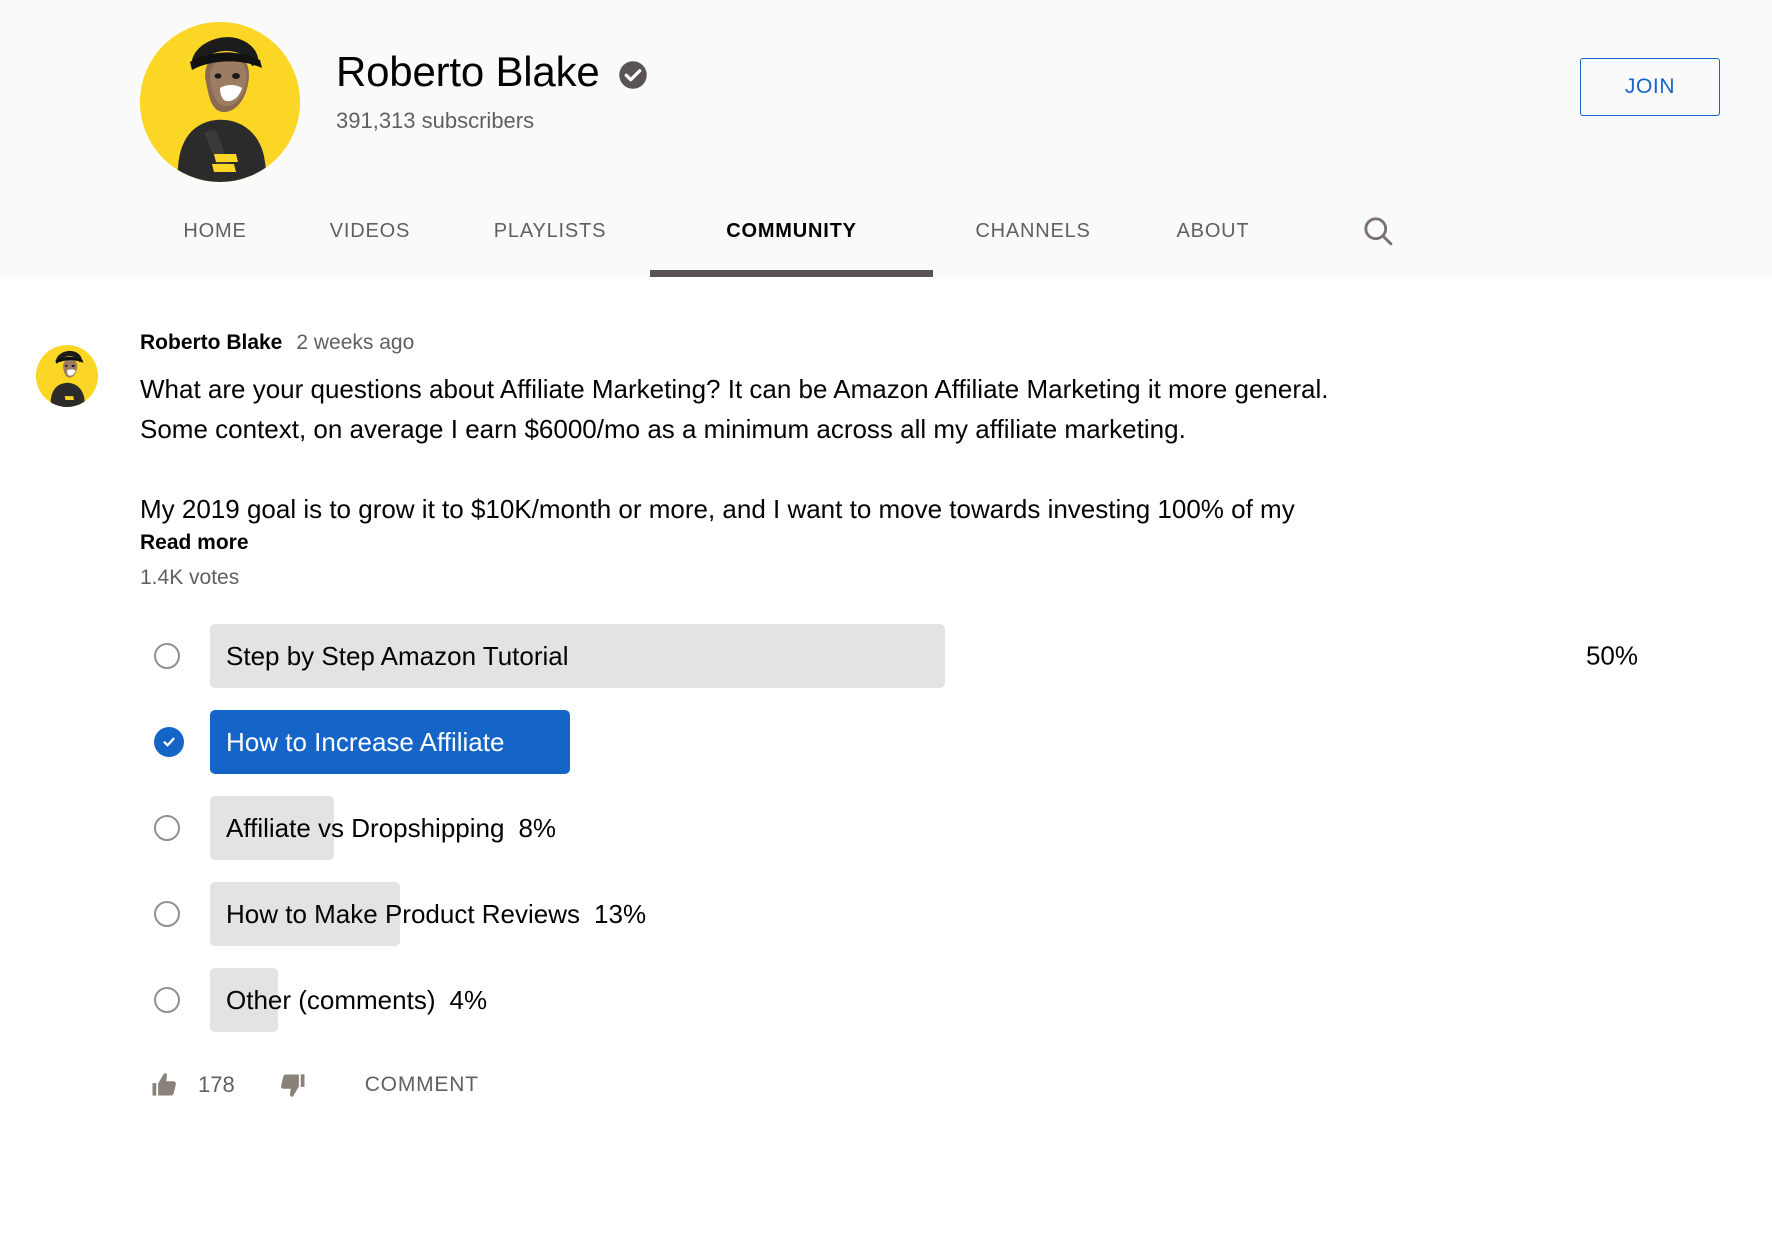  I want to click on like-count: 178, so click(216, 1084).